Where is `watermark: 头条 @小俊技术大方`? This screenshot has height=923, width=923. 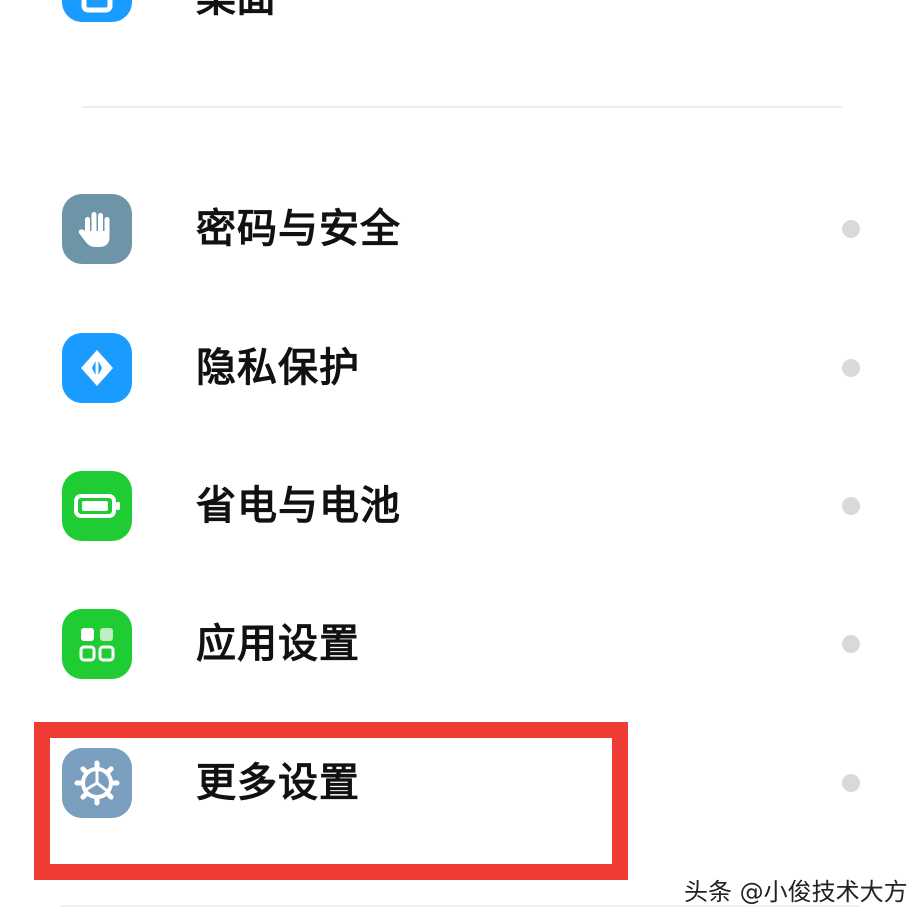
watermark: 头条 @小俊技术大方 is located at coordinates (796, 892).